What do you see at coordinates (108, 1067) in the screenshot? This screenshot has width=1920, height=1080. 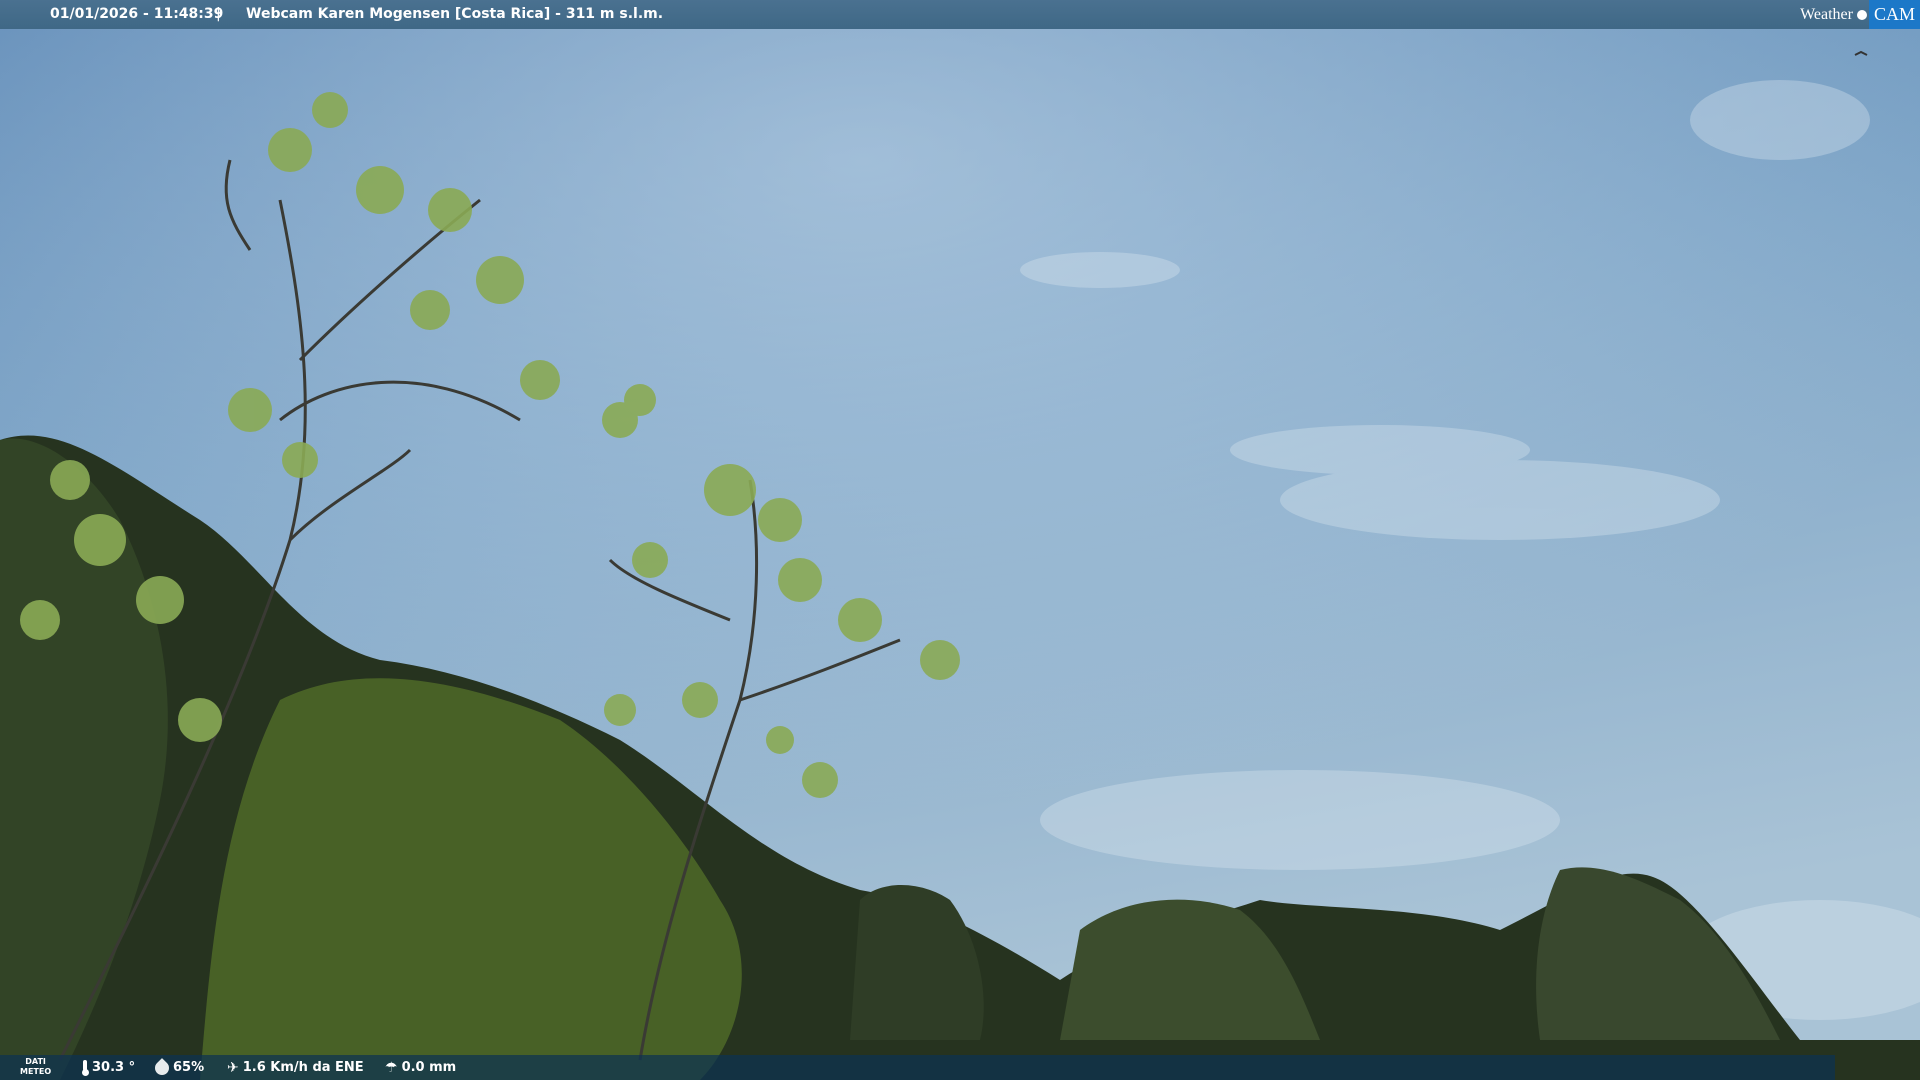 I see `temperature-readout: 30.3 °` at bounding box center [108, 1067].